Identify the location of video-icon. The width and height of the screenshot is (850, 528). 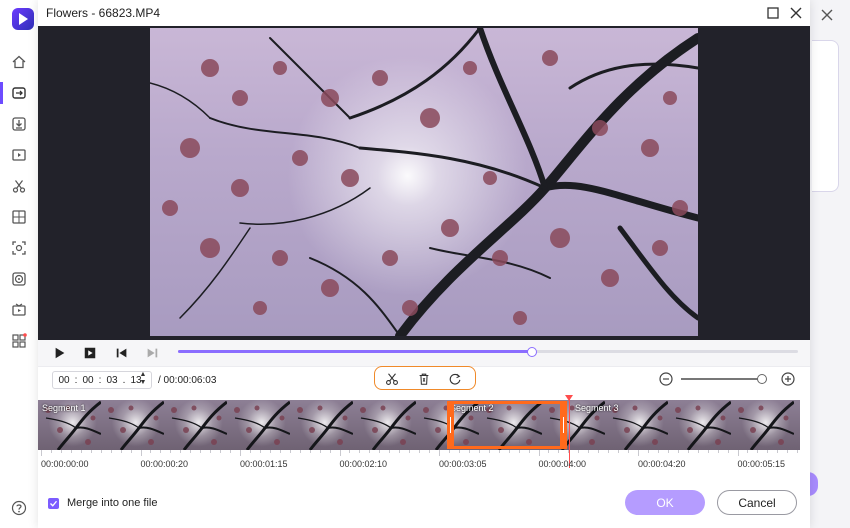
(19, 155).